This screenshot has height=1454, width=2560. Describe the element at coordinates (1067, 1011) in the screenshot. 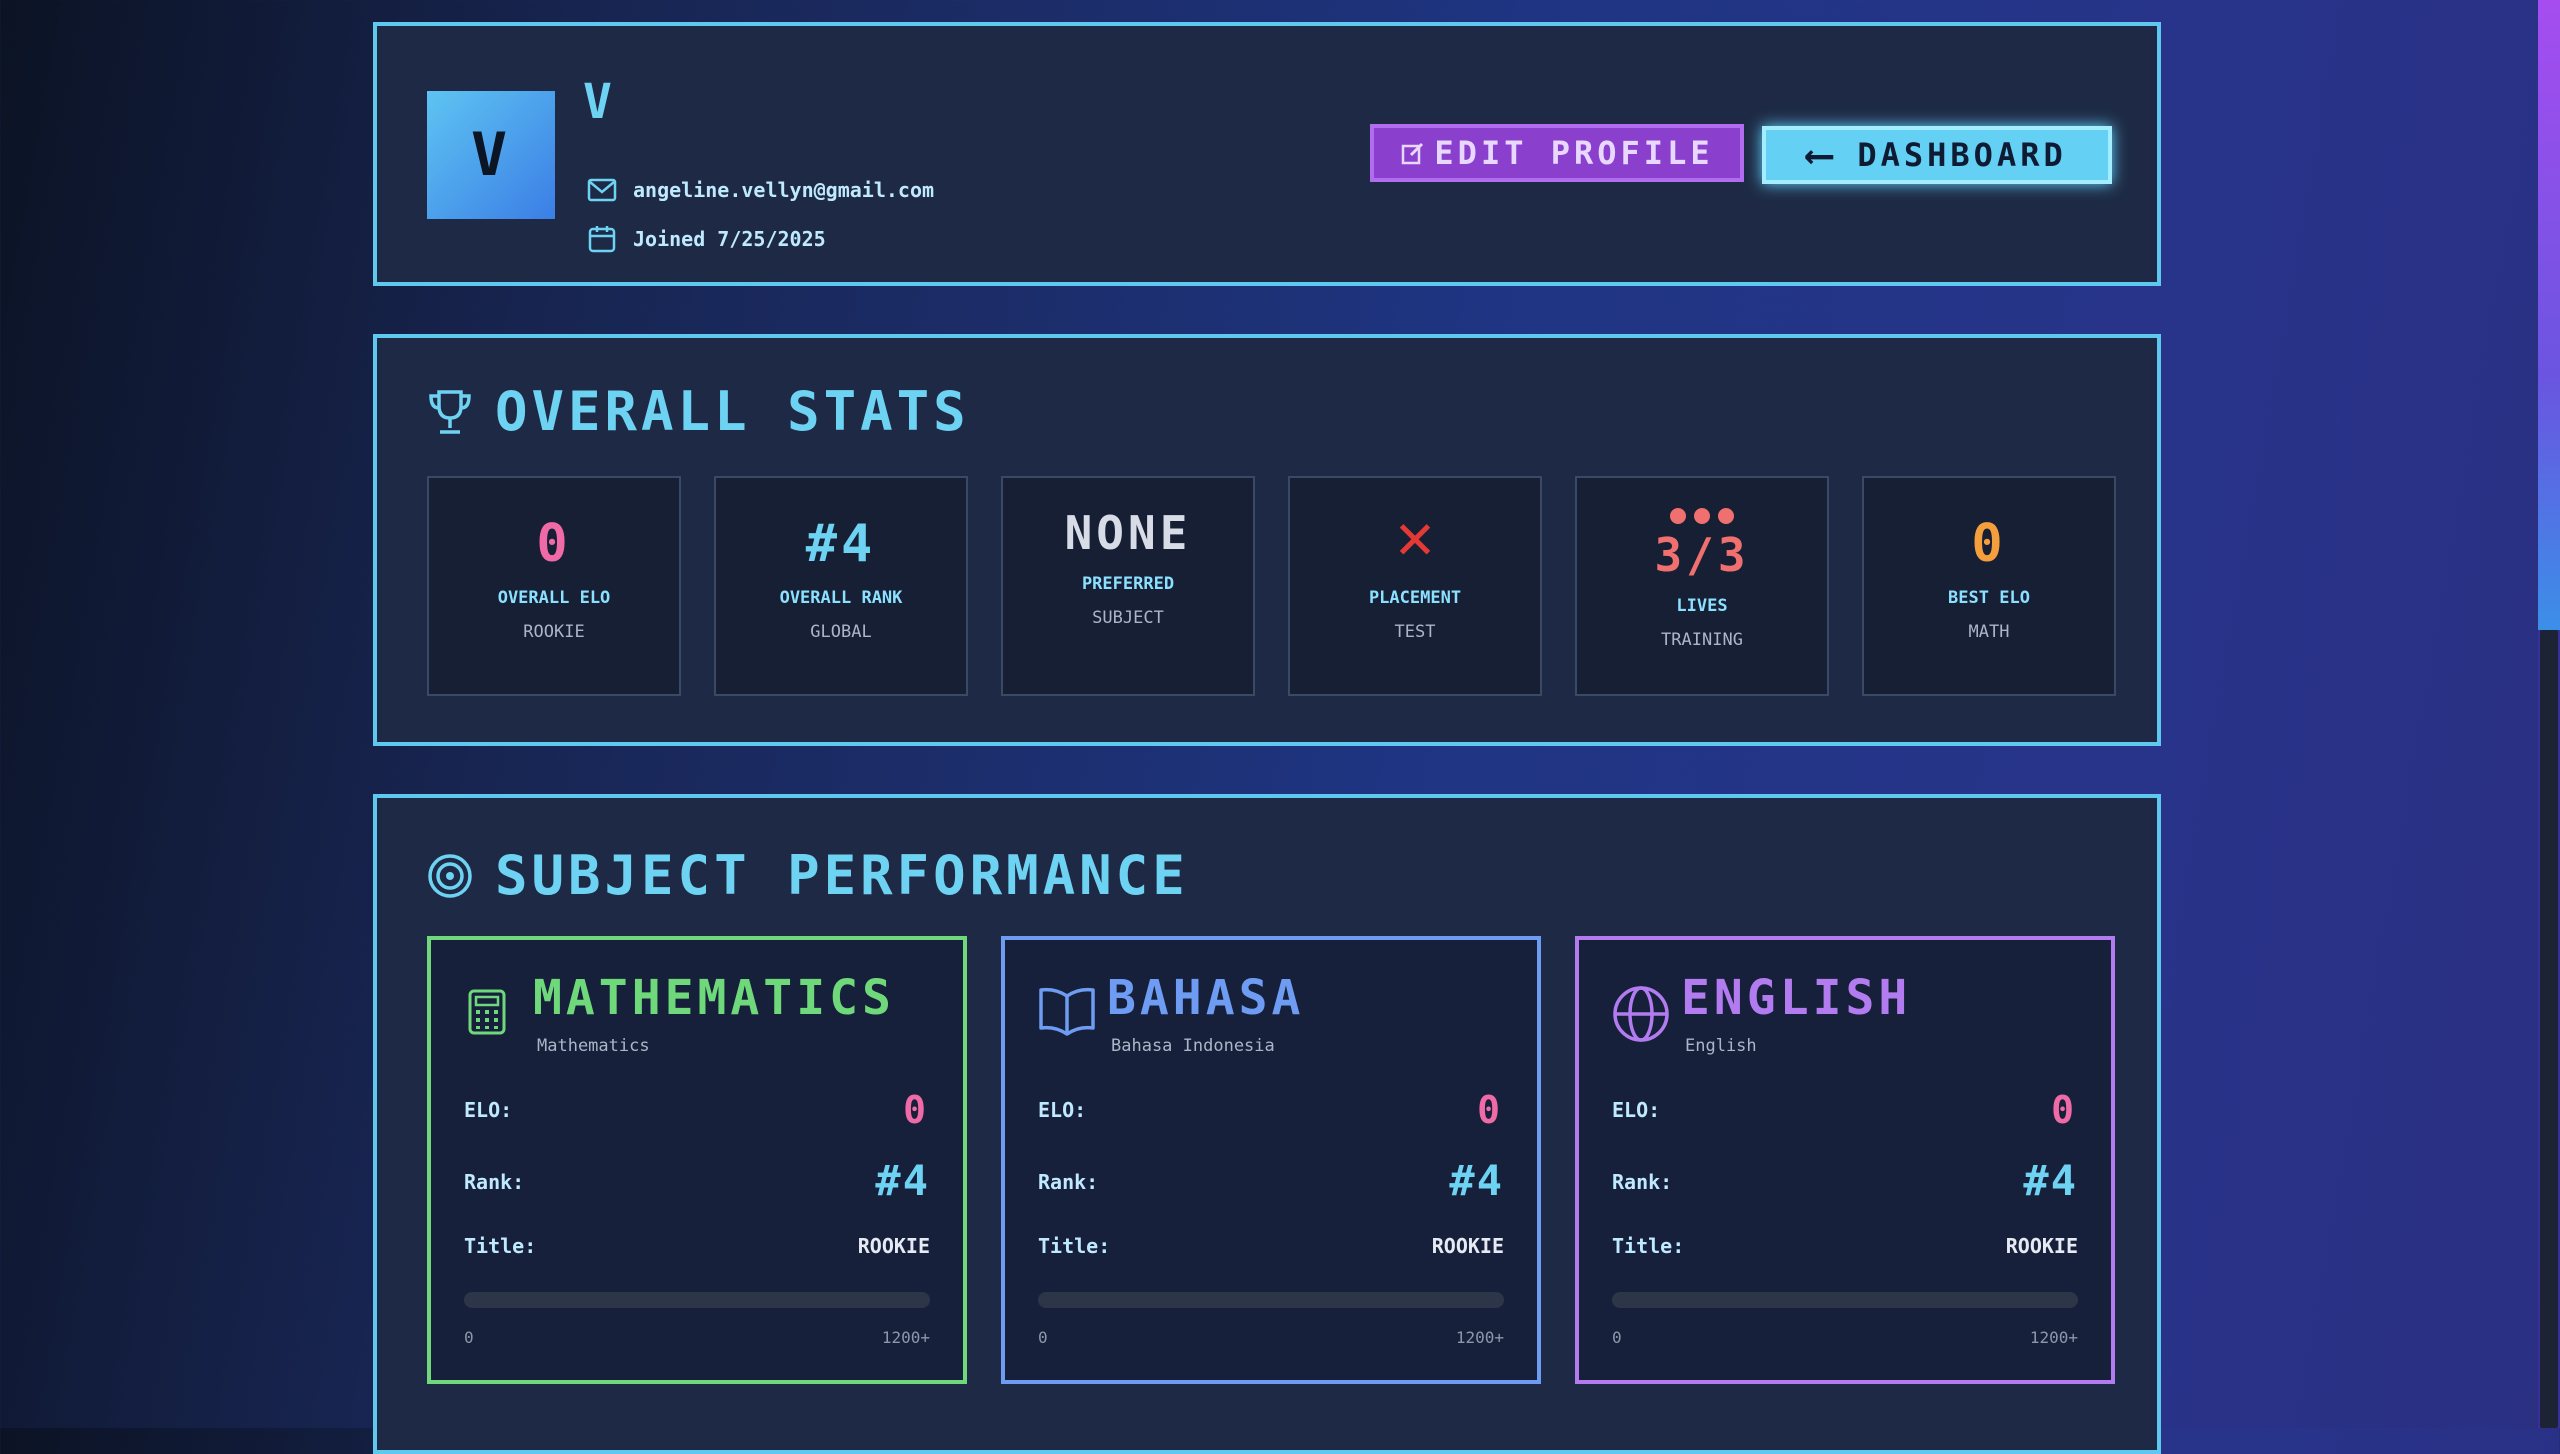

I see `book-icon` at that location.